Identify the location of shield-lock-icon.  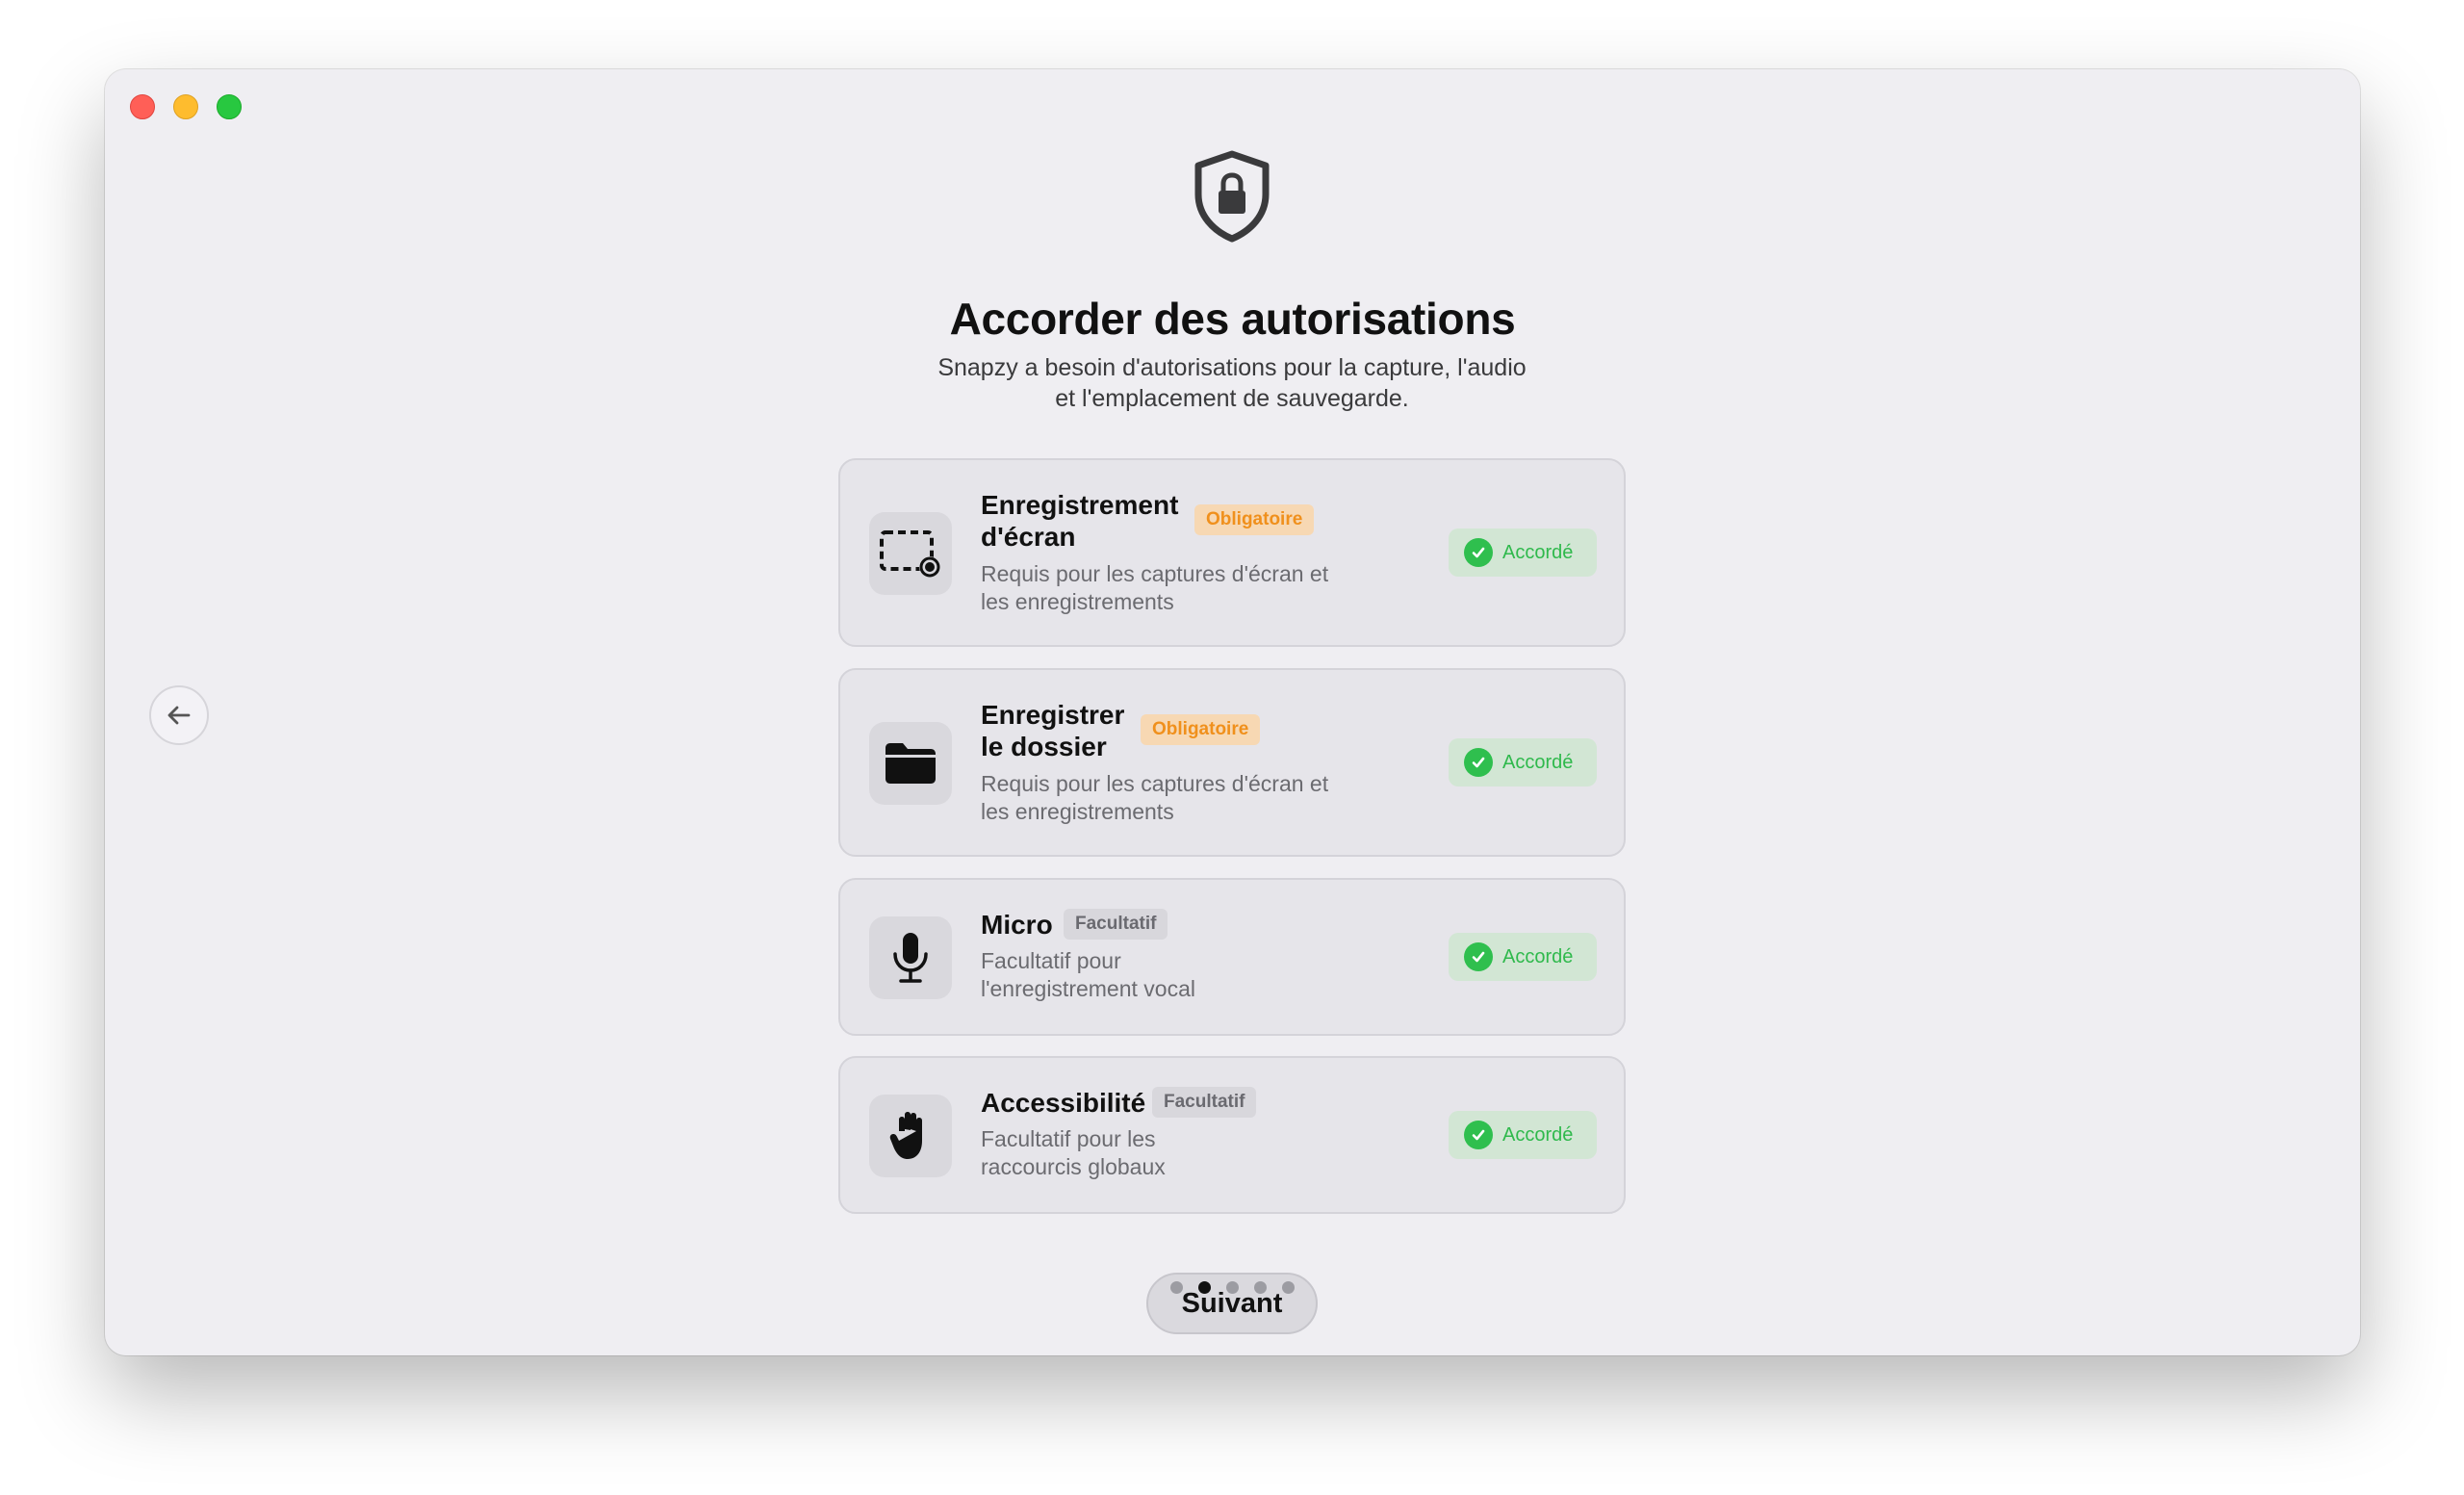
(1232, 196).